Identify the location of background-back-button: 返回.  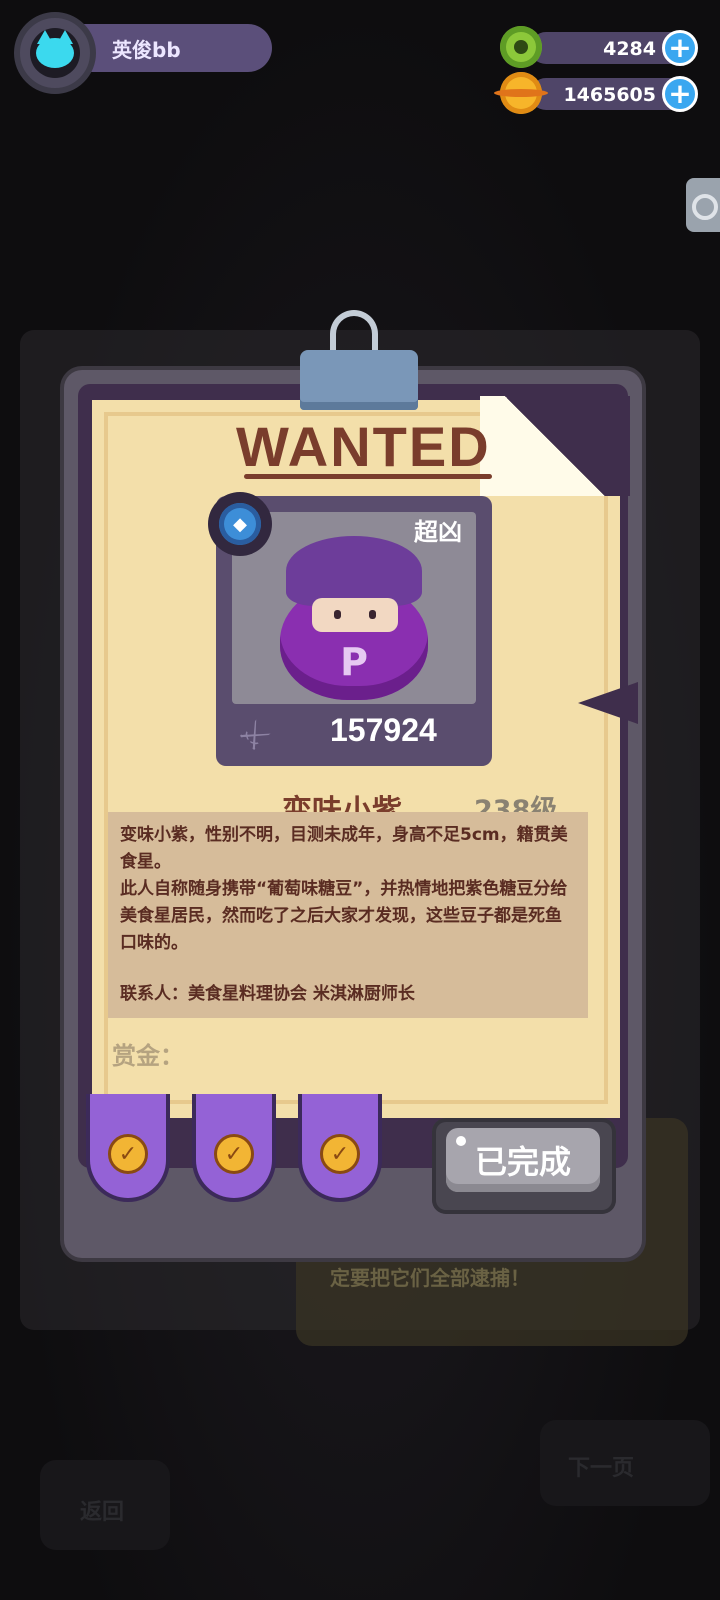
(105, 1505).